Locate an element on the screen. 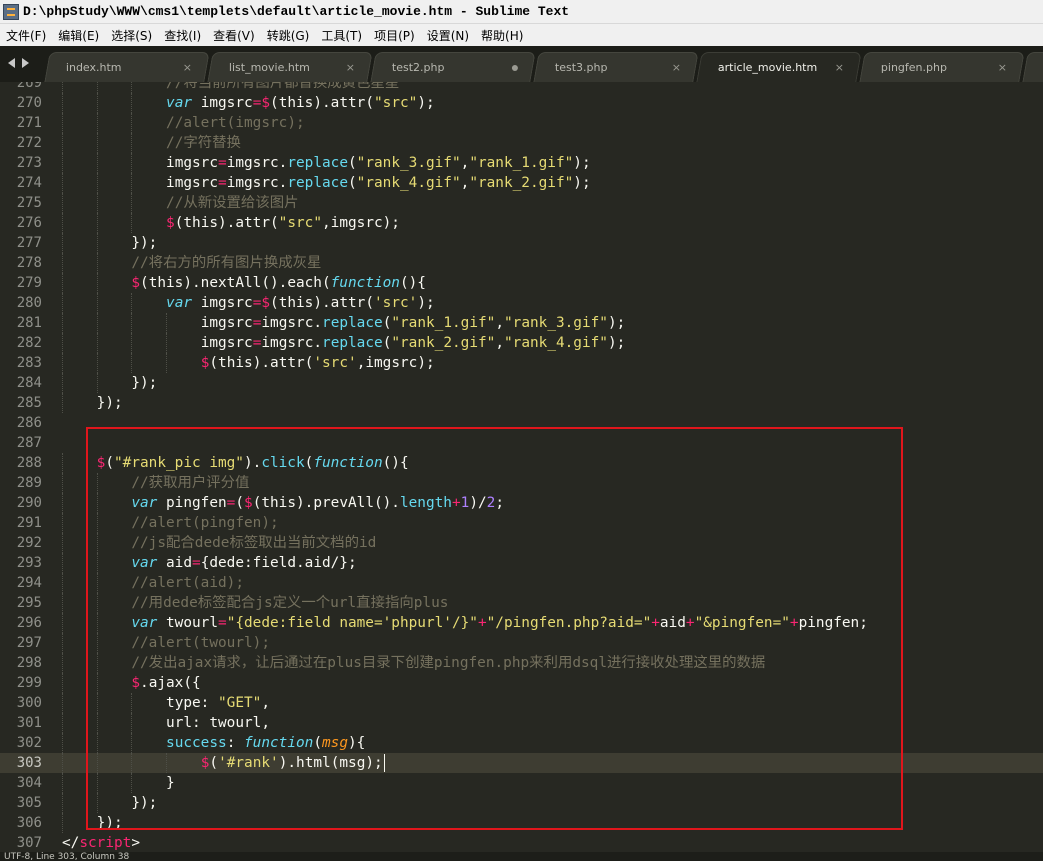 This screenshot has width=1043, height=861. code-line: //将右方的所有图片换成灰星 is located at coordinates (226, 263).